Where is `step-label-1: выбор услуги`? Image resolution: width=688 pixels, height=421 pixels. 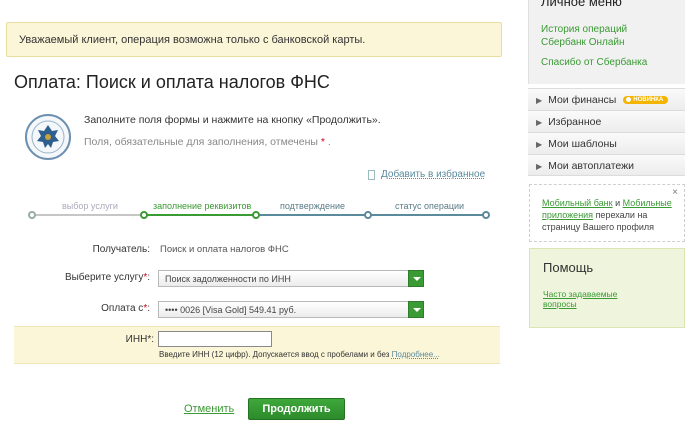 step-label-1: выбор услуги is located at coordinates (90, 206).